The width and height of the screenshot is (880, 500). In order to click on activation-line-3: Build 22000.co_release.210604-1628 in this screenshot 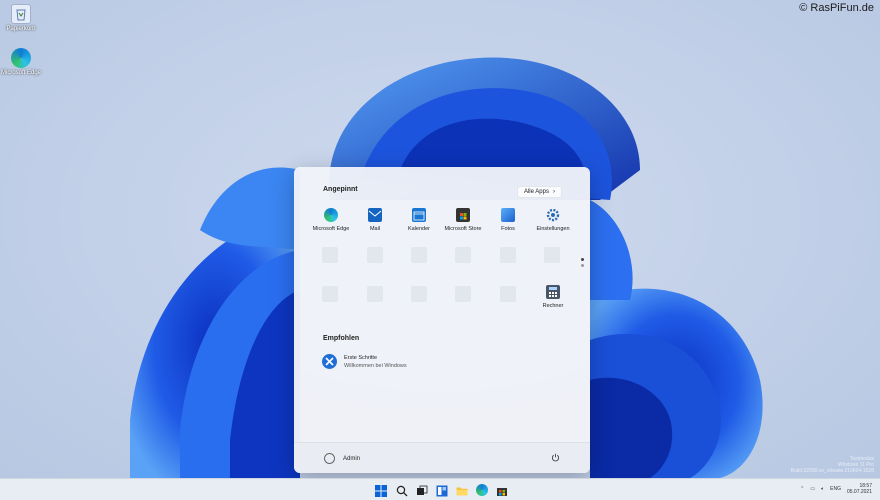, I will do `click(832, 471)`.